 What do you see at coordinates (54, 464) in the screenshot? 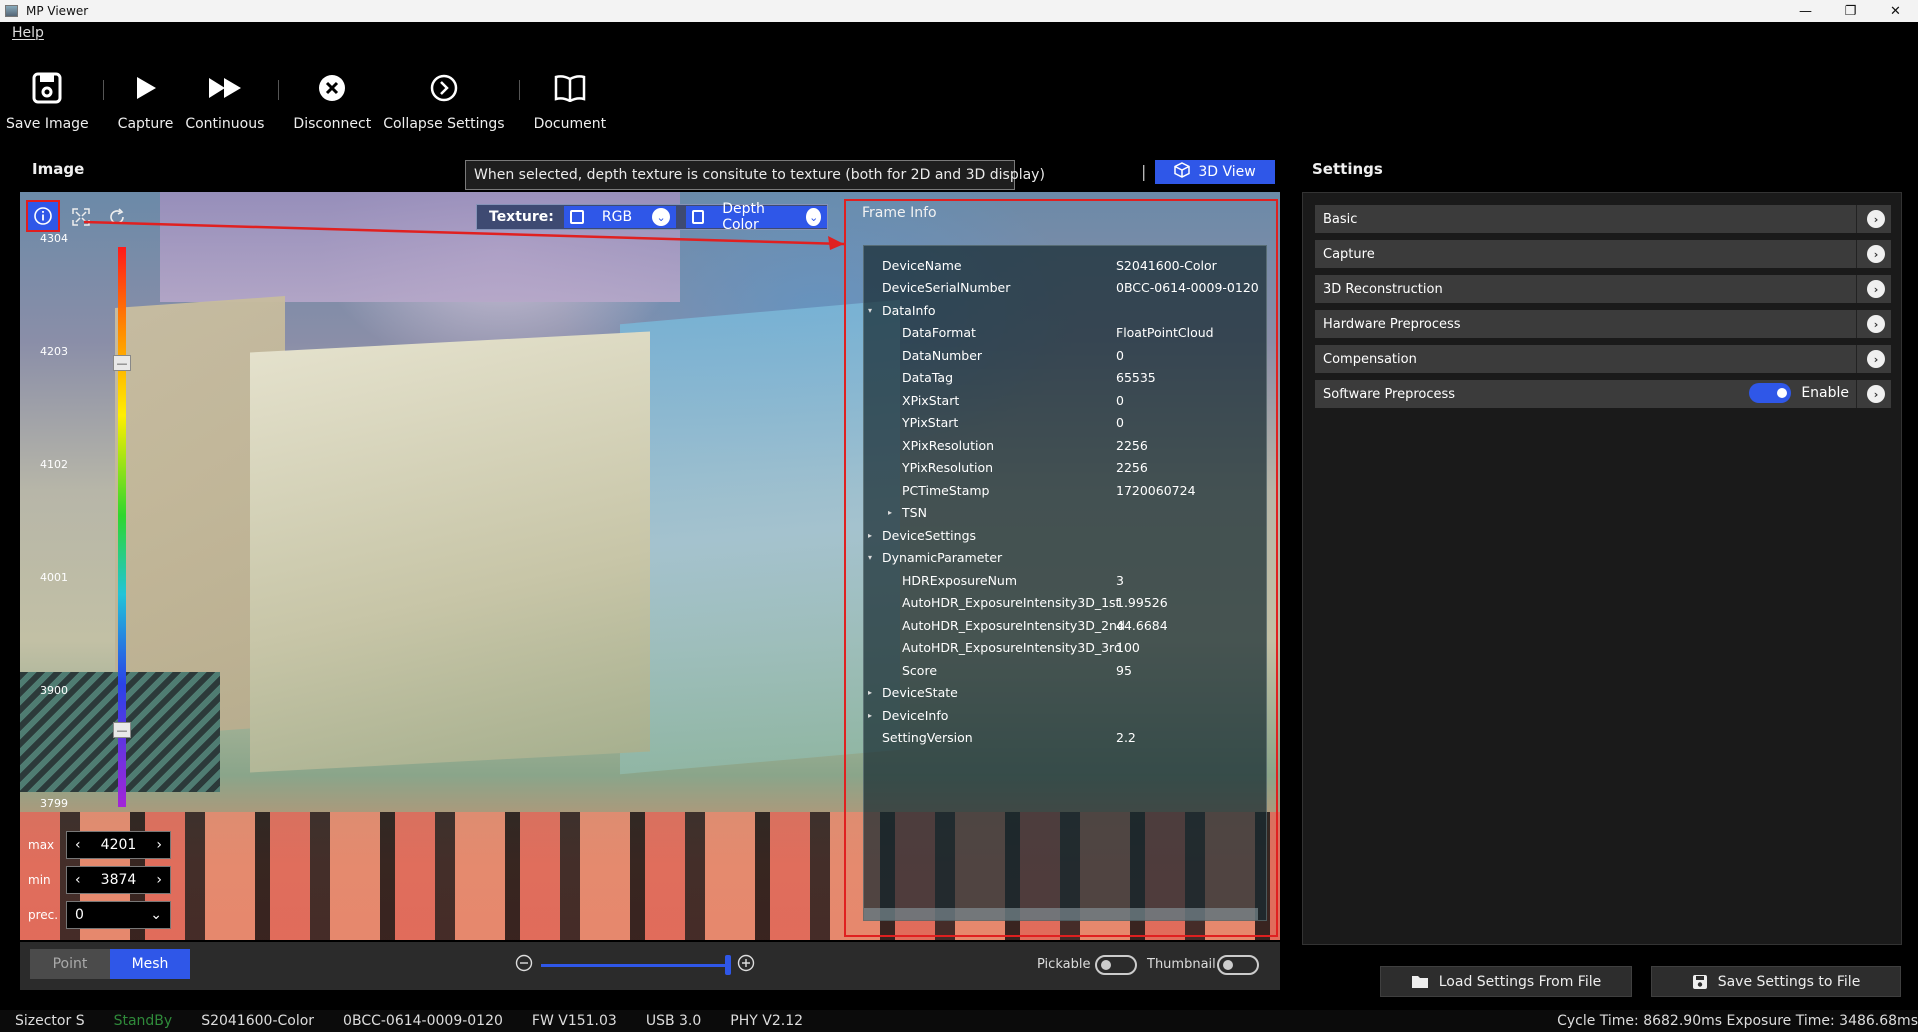
I see `colorbar-tick: 4102` at bounding box center [54, 464].